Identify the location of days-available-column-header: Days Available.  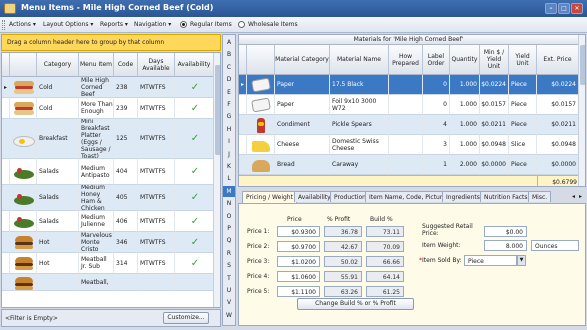
(156, 65).